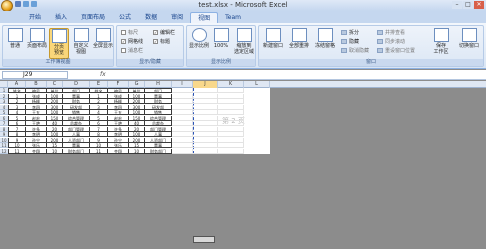  Describe the element at coordinates (37, 43) in the screenshot. I see `page-layout-view-button: 页面布局` at that location.